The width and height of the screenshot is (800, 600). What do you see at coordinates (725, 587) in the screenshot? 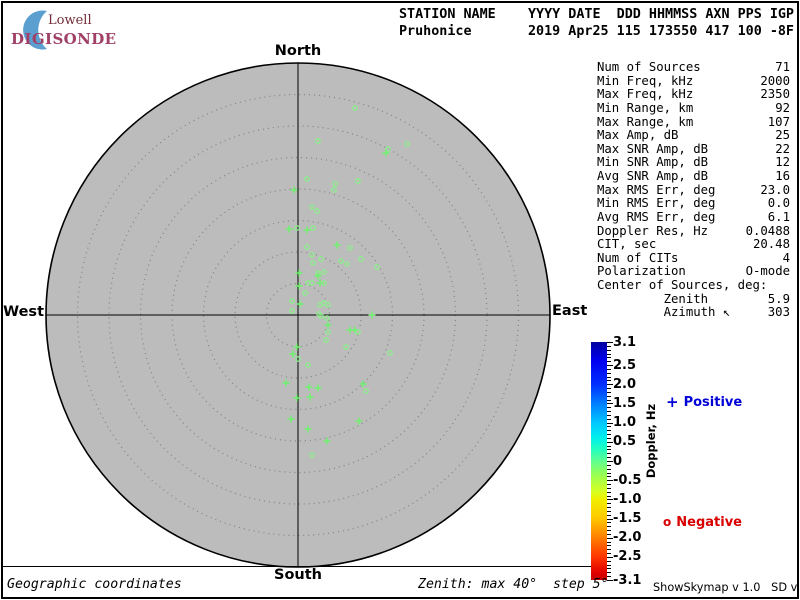
I see `footer-version: ShowSkymap v 1.0 SD v 5.1` at bounding box center [725, 587].